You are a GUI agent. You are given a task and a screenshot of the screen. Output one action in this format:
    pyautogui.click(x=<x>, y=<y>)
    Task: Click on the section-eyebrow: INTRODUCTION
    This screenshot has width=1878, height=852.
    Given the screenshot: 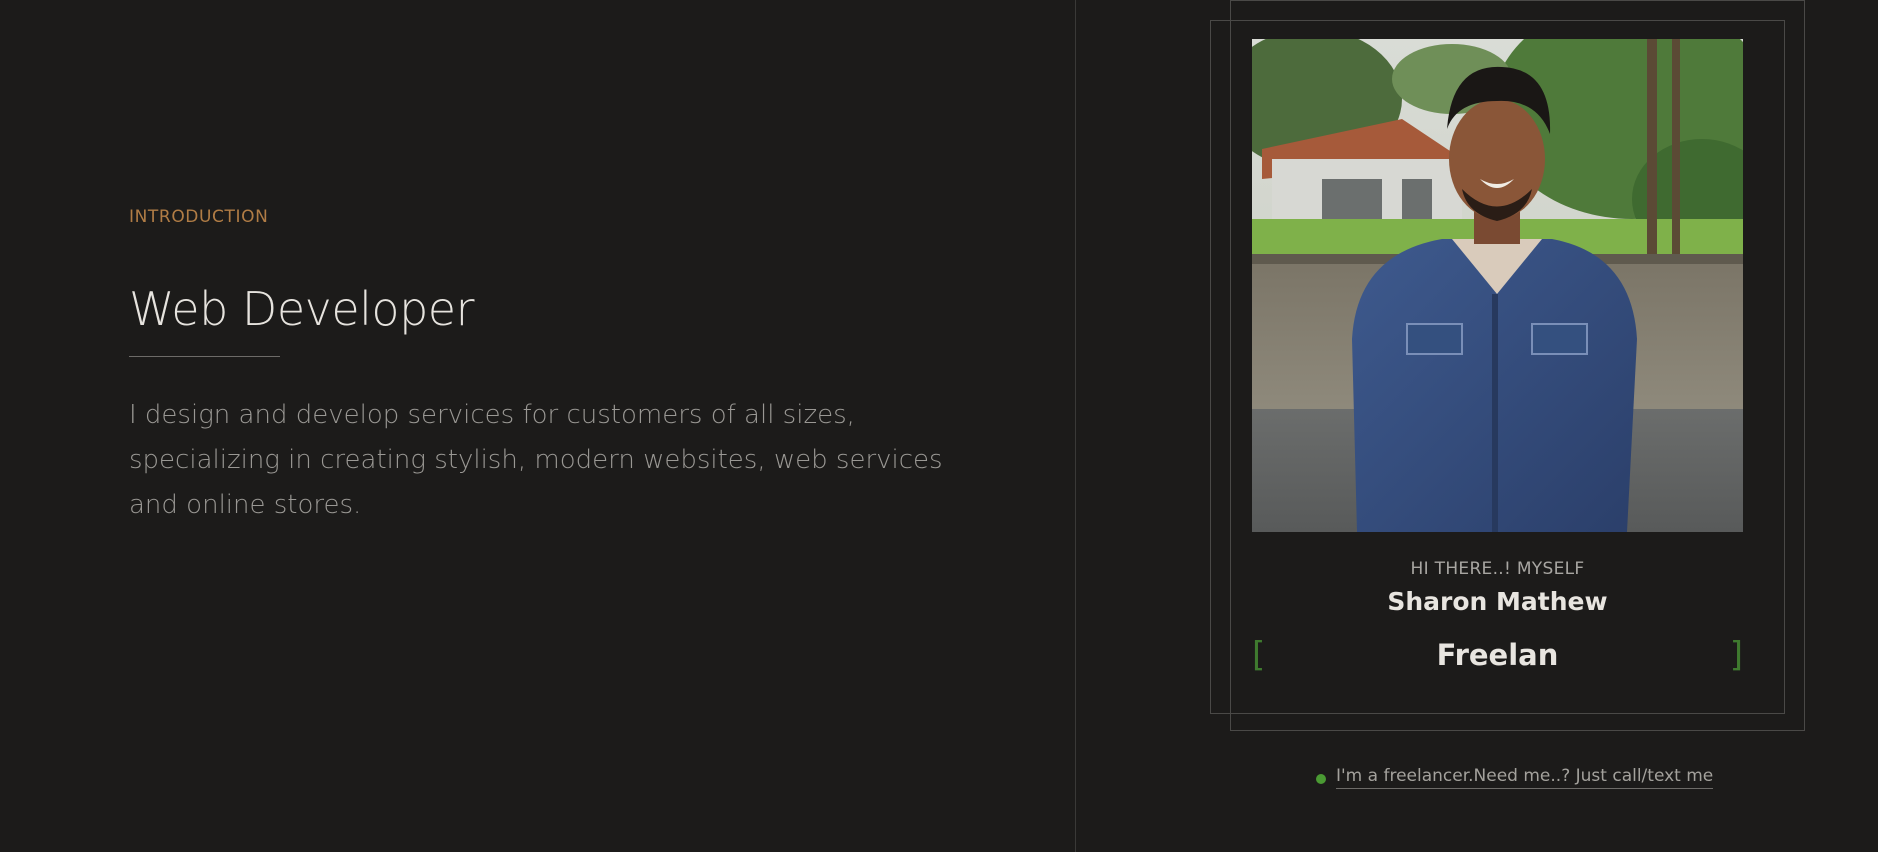 What is the action you would take?
    pyautogui.click(x=199, y=217)
    